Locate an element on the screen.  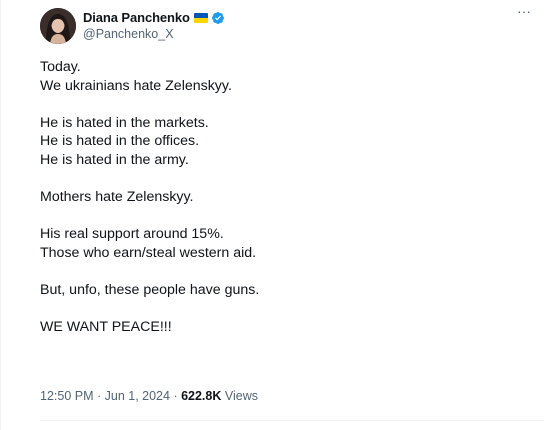
author-info: Diana Panchenko @Panchenko_X is located at coordinates (154, 25).